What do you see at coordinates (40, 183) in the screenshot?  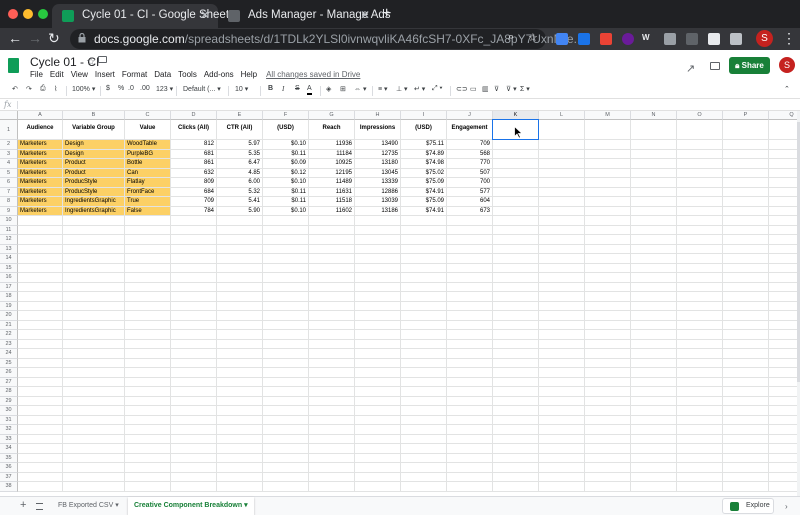 I see `data-cell: Marketers` at bounding box center [40, 183].